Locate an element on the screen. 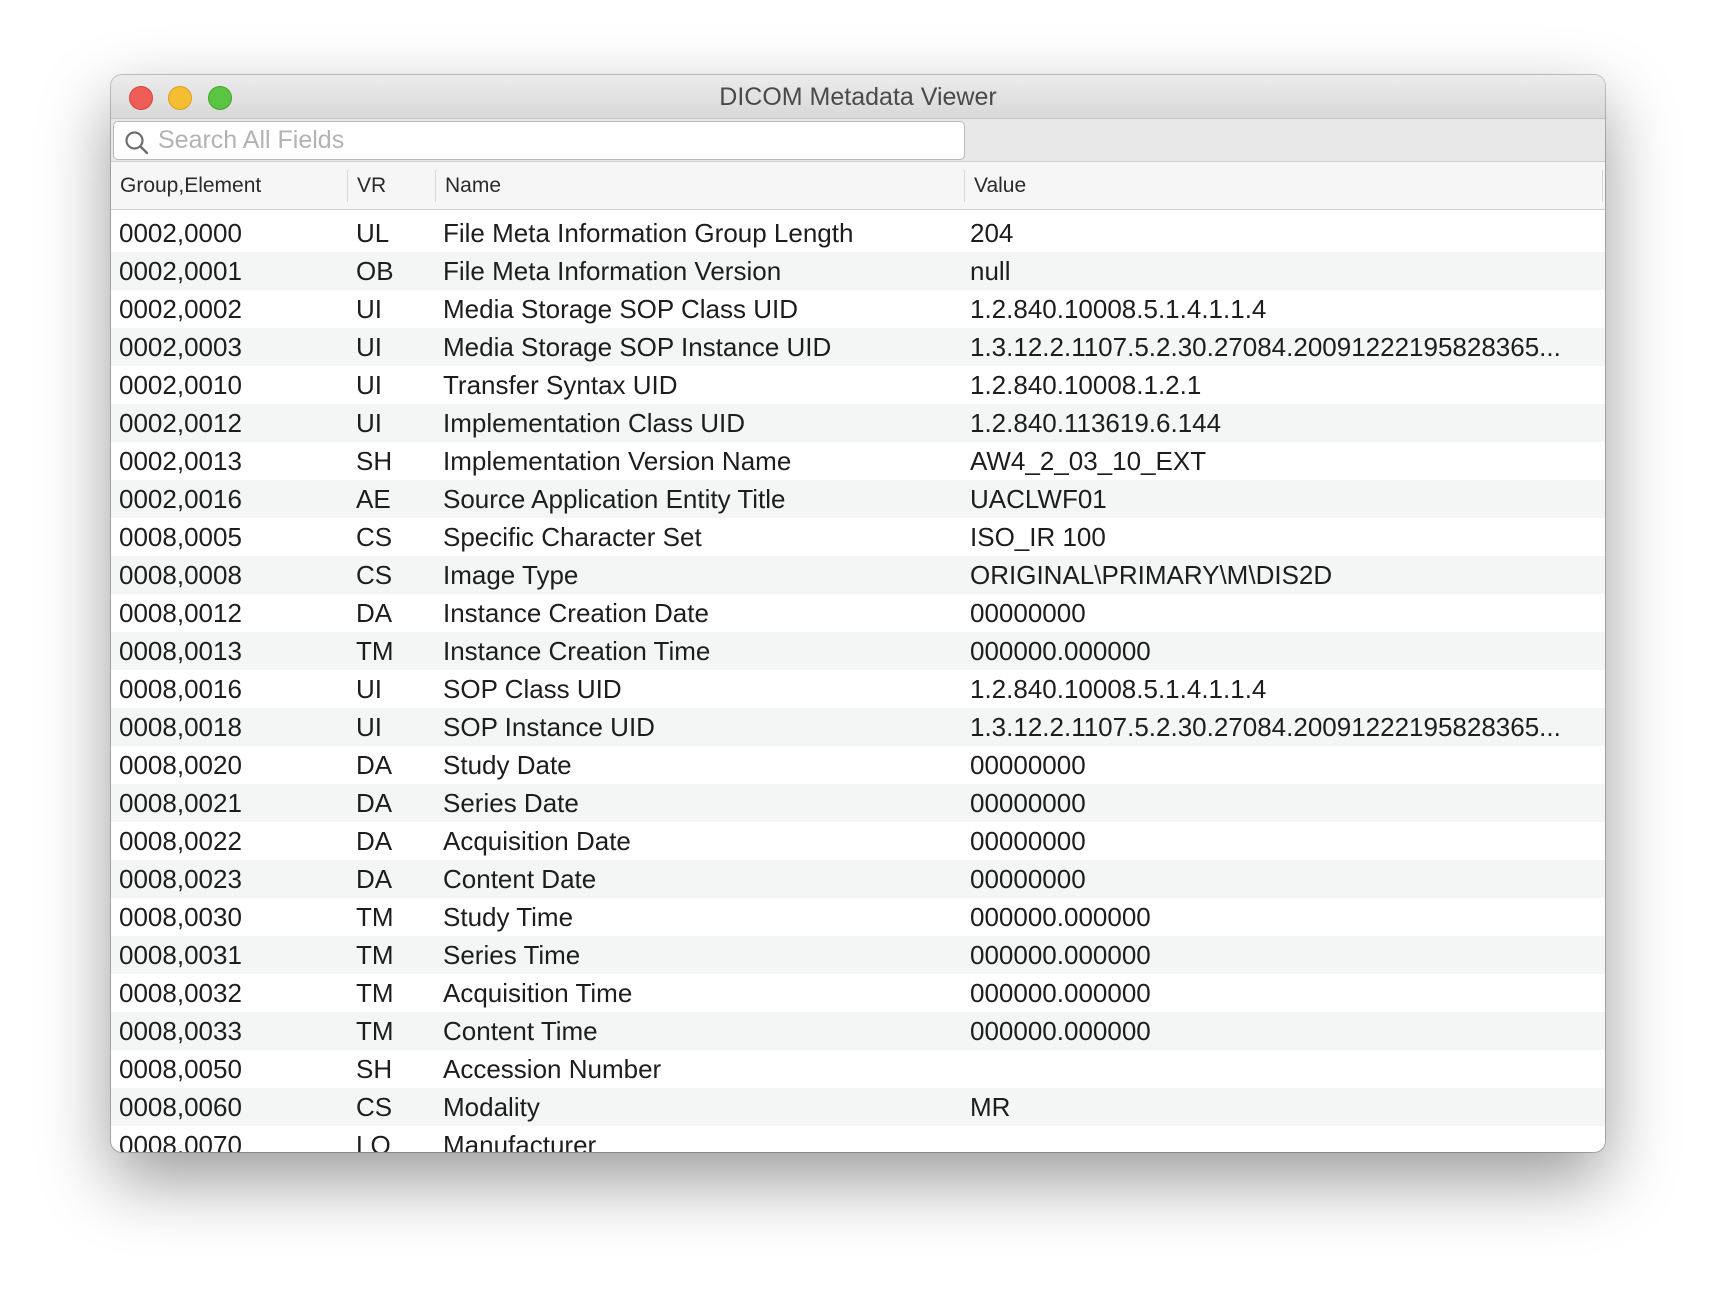  cell-name: Study Date is located at coordinates (507, 765).